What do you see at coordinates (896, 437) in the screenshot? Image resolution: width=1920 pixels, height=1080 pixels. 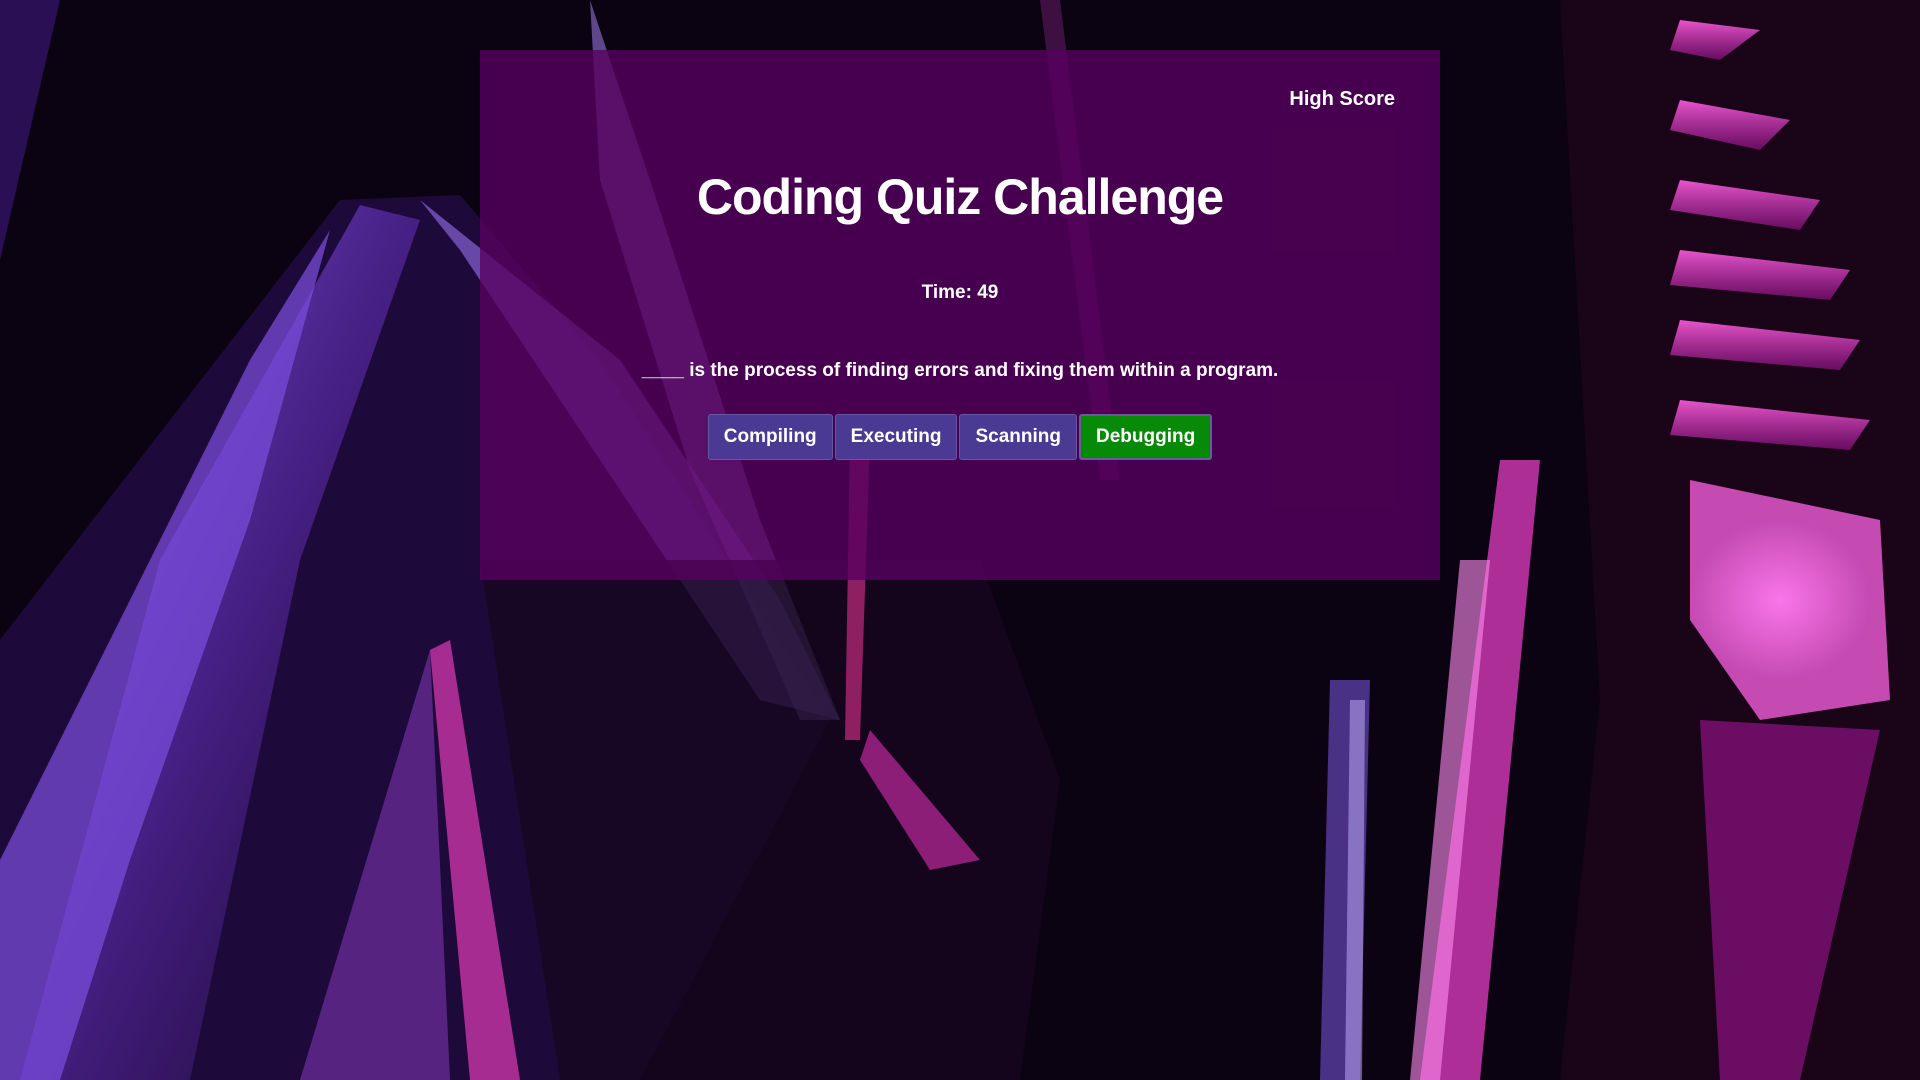 I see `answer-button-executing: Executing` at bounding box center [896, 437].